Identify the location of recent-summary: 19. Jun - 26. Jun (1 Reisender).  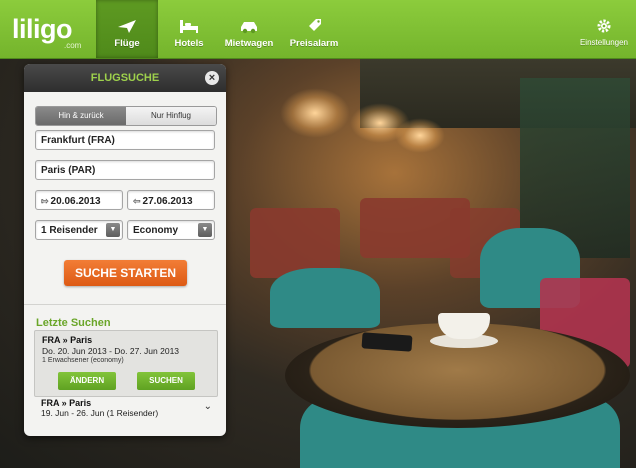
(100, 413).